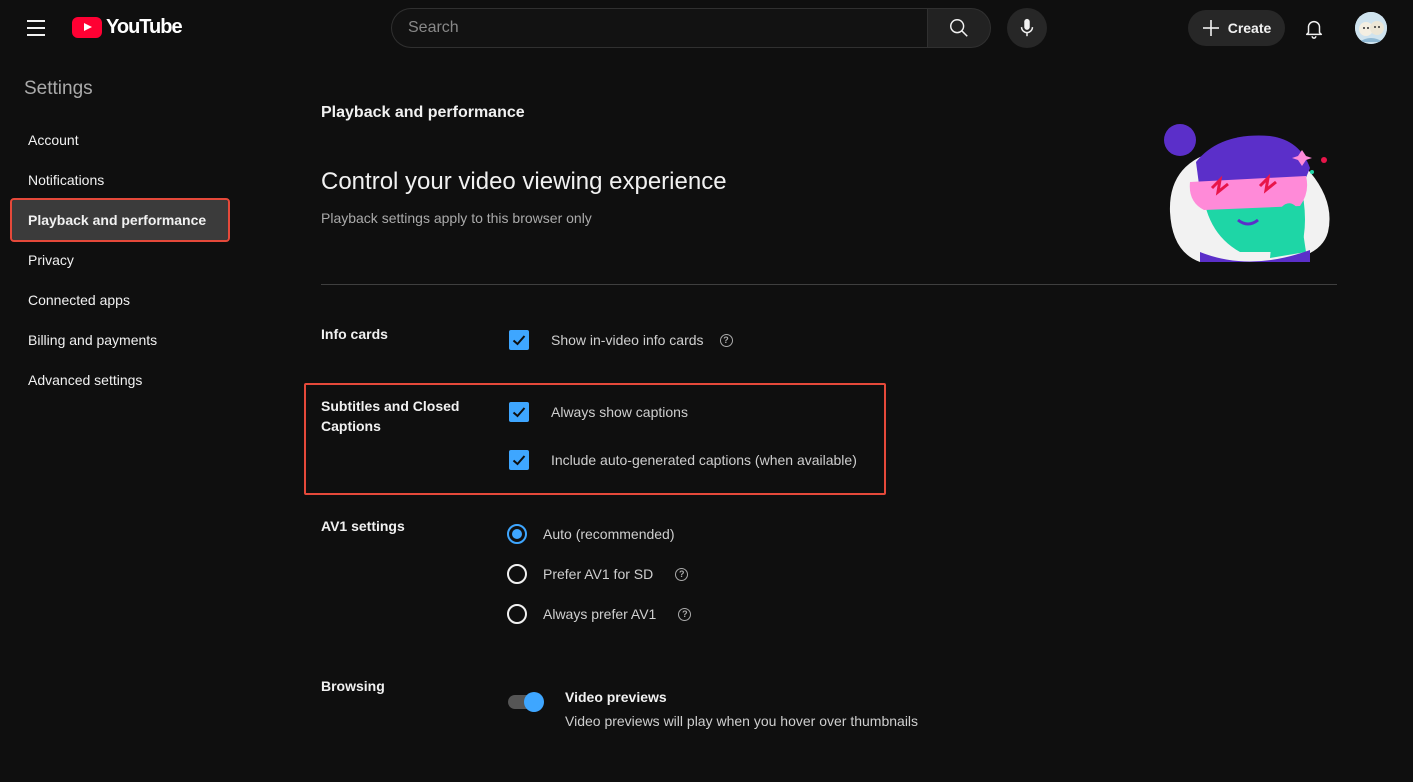 This screenshot has width=1413, height=782. What do you see at coordinates (517, 574) in the screenshot?
I see `av1-prefer-sd-radio` at bounding box center [517, 574].